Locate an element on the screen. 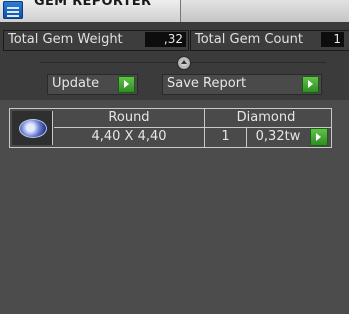 This screenshot has width=349, height=314. gem-row: Round Diamond 4,40 X 4,40 1 0,32tw is located at coordinates (170, 128).